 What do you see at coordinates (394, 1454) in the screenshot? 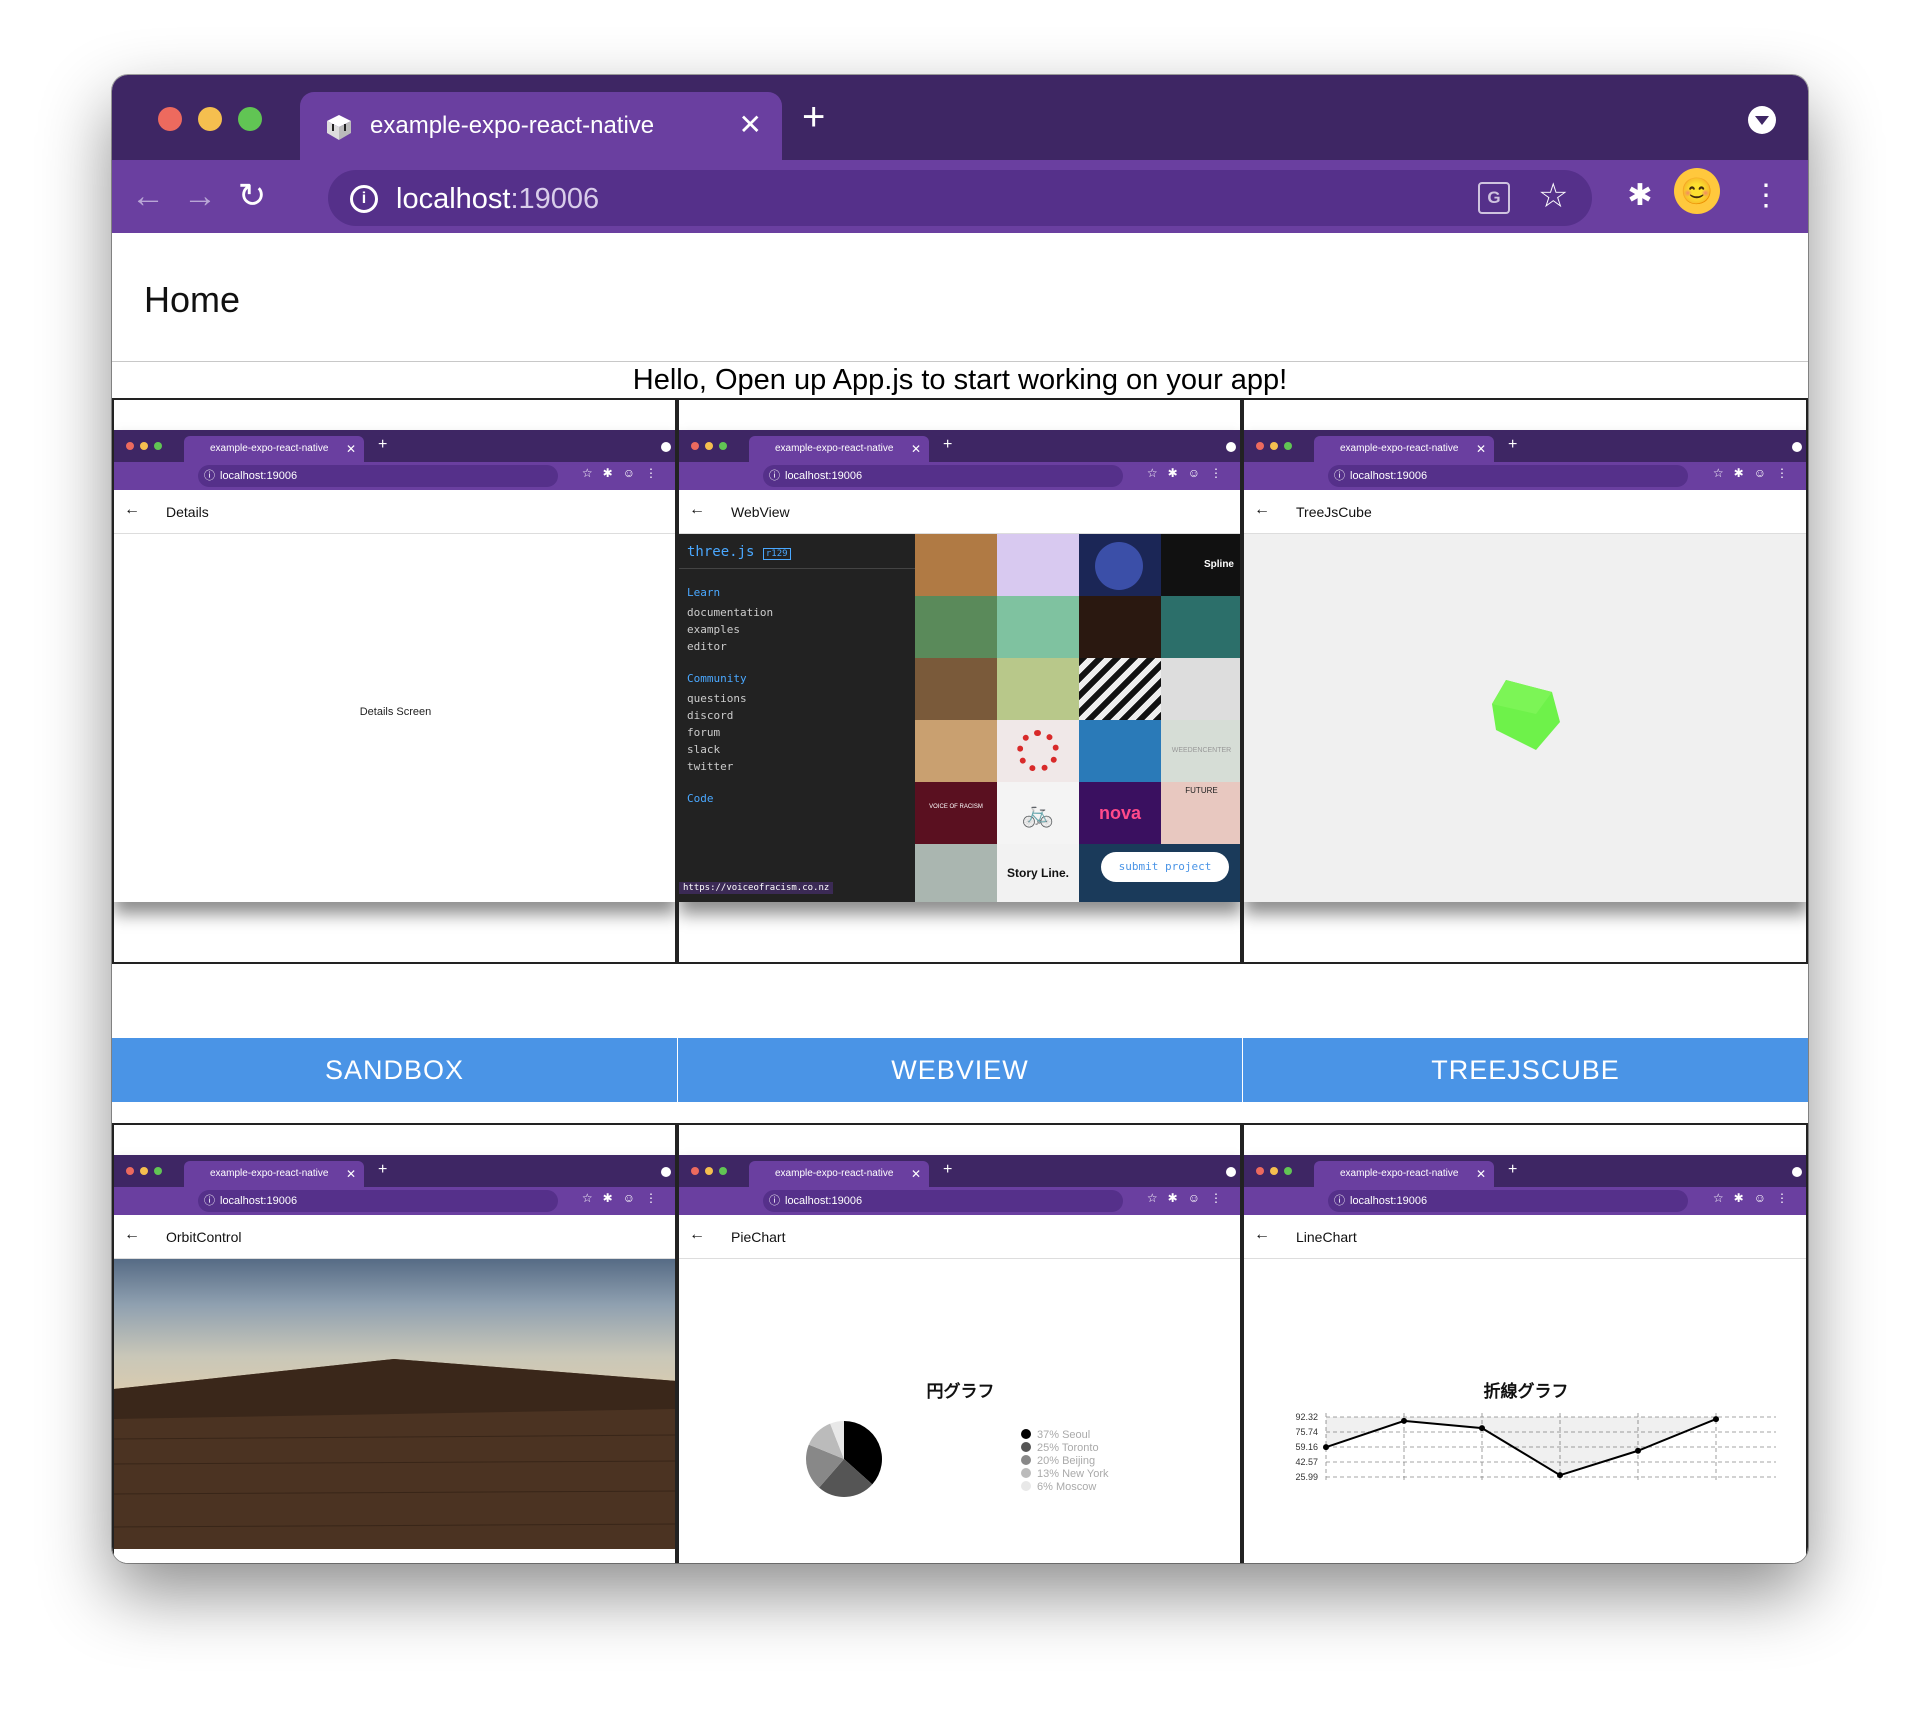
I see `wood-floor` at bounding box center [394, 1454].